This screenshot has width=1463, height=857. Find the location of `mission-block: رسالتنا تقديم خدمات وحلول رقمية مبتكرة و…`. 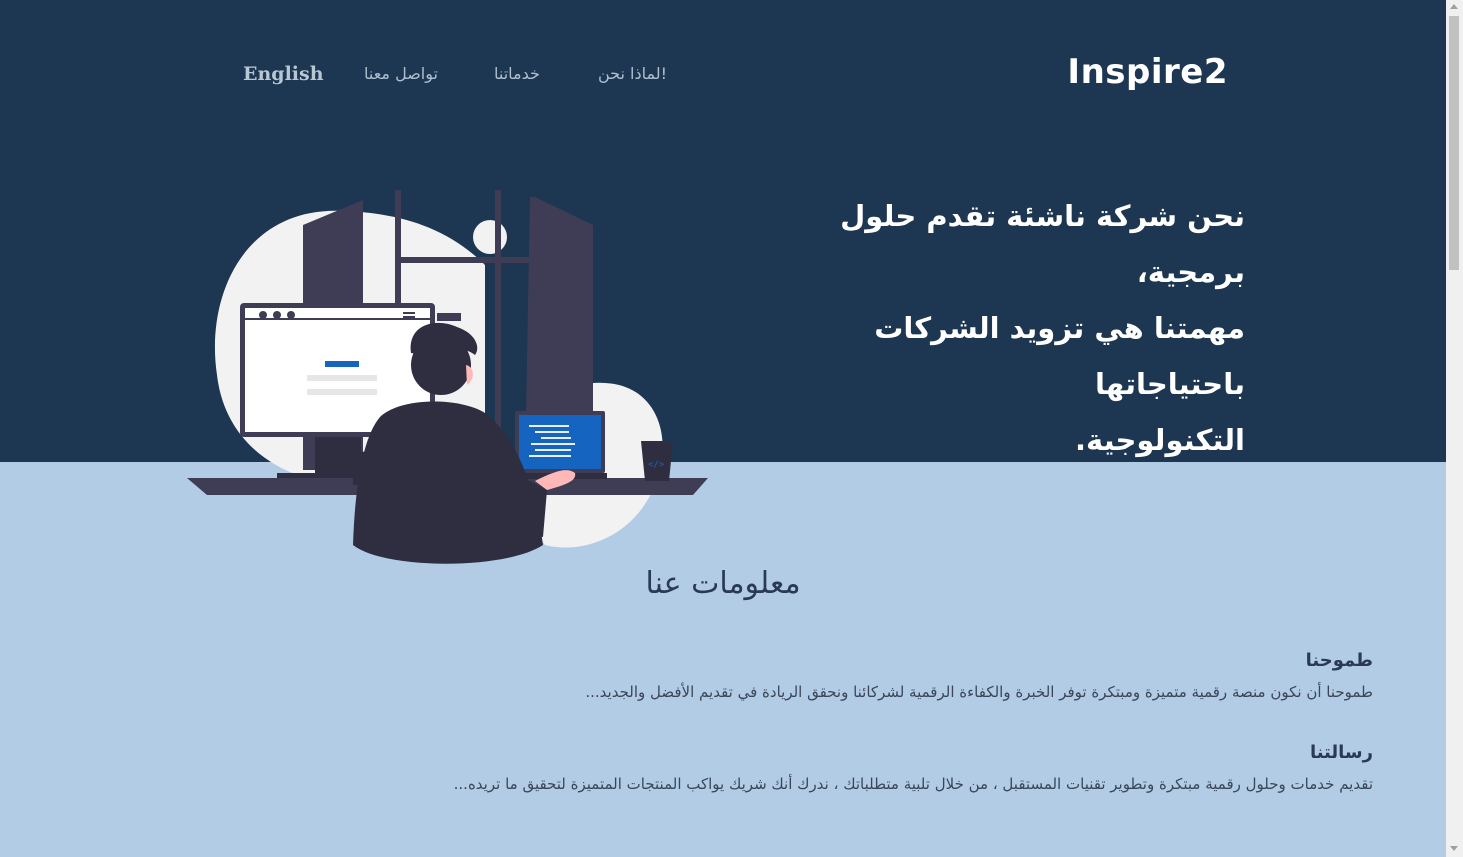

mission-block: رسالتنا تقديم خدمات وحلول رقمية مبتكرة و… is located at coordinates (913, 767).